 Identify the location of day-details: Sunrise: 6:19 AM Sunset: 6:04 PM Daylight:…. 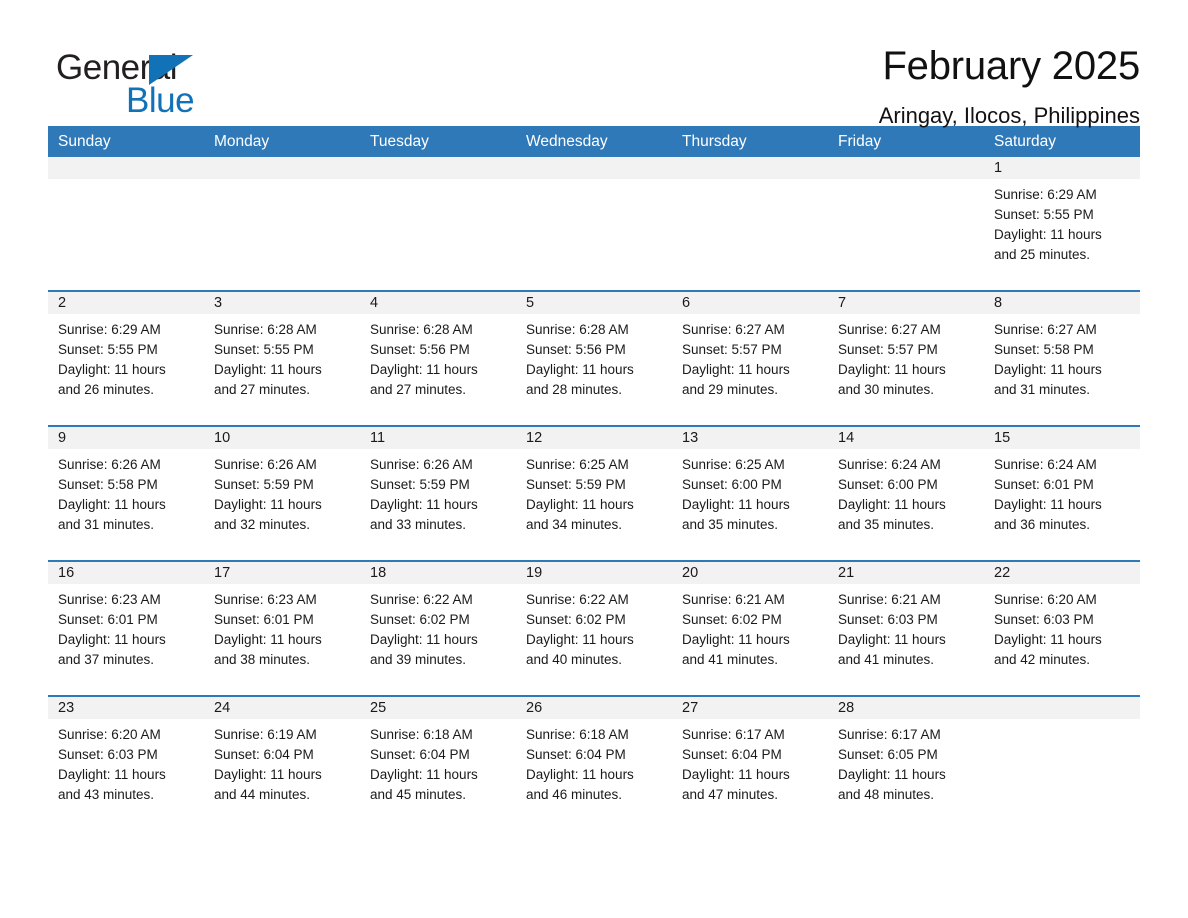
(282, 762).